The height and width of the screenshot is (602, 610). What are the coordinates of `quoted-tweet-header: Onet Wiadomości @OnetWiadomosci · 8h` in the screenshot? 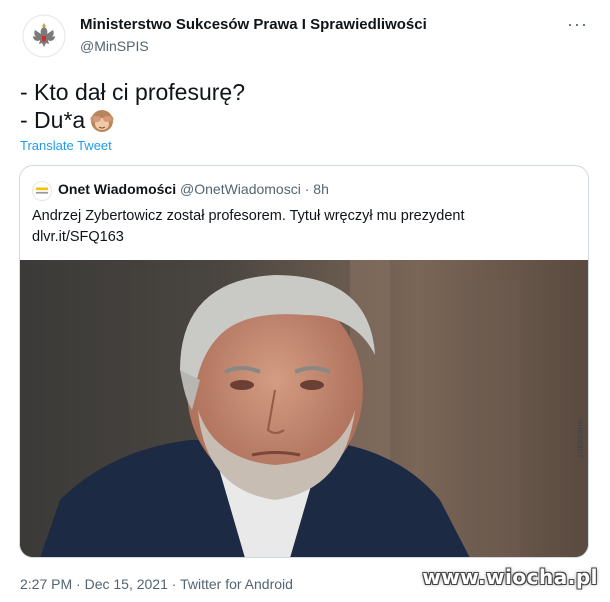 It's located at (193, 189).